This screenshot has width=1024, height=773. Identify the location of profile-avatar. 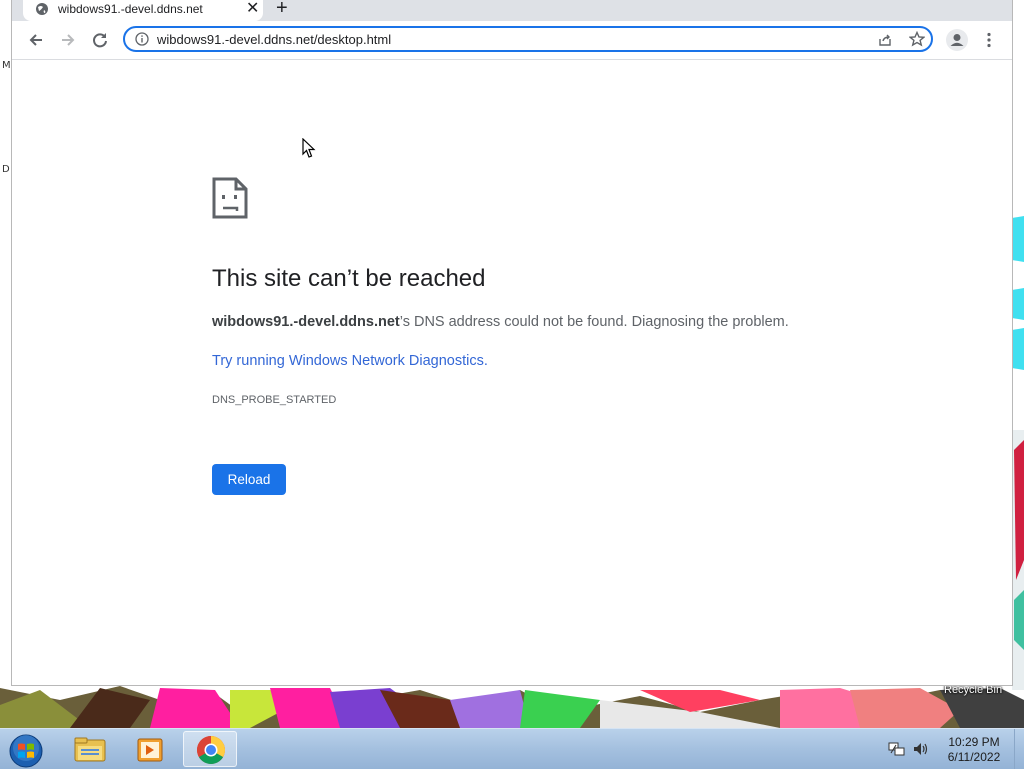
(957, 40).